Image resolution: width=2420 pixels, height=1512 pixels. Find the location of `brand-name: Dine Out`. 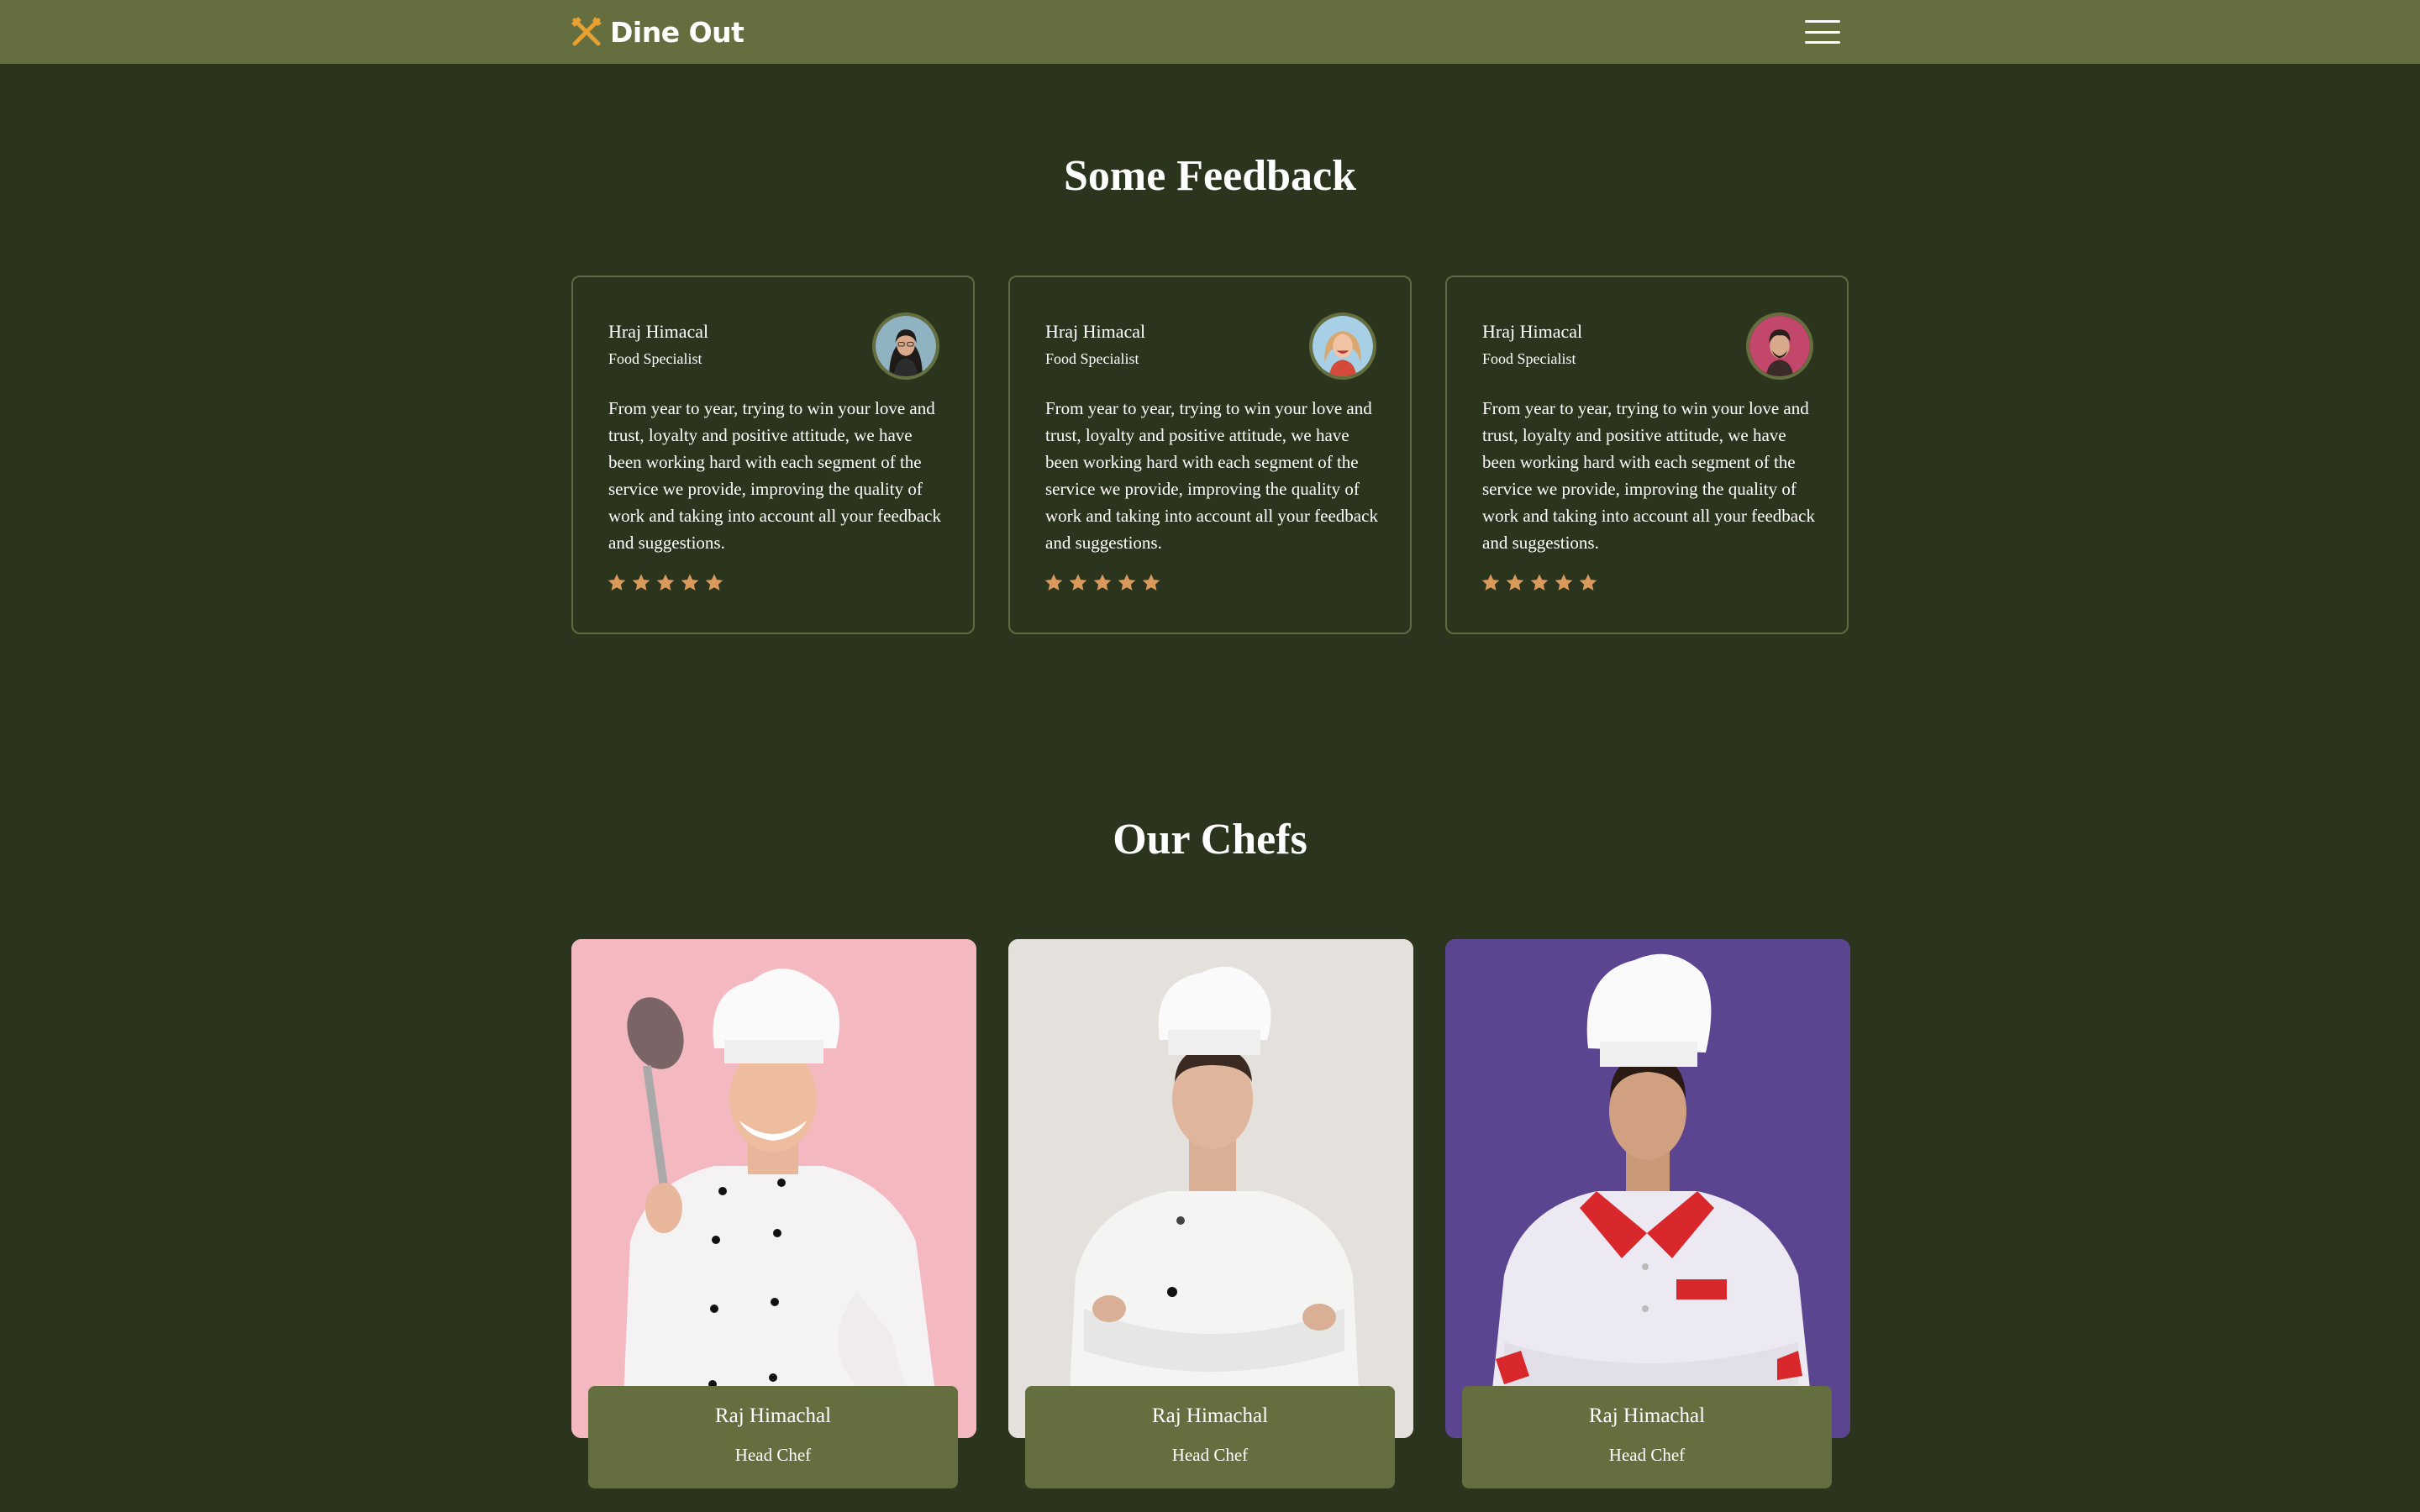

brand-name: Dine Out is located at coordinates (677, 32).